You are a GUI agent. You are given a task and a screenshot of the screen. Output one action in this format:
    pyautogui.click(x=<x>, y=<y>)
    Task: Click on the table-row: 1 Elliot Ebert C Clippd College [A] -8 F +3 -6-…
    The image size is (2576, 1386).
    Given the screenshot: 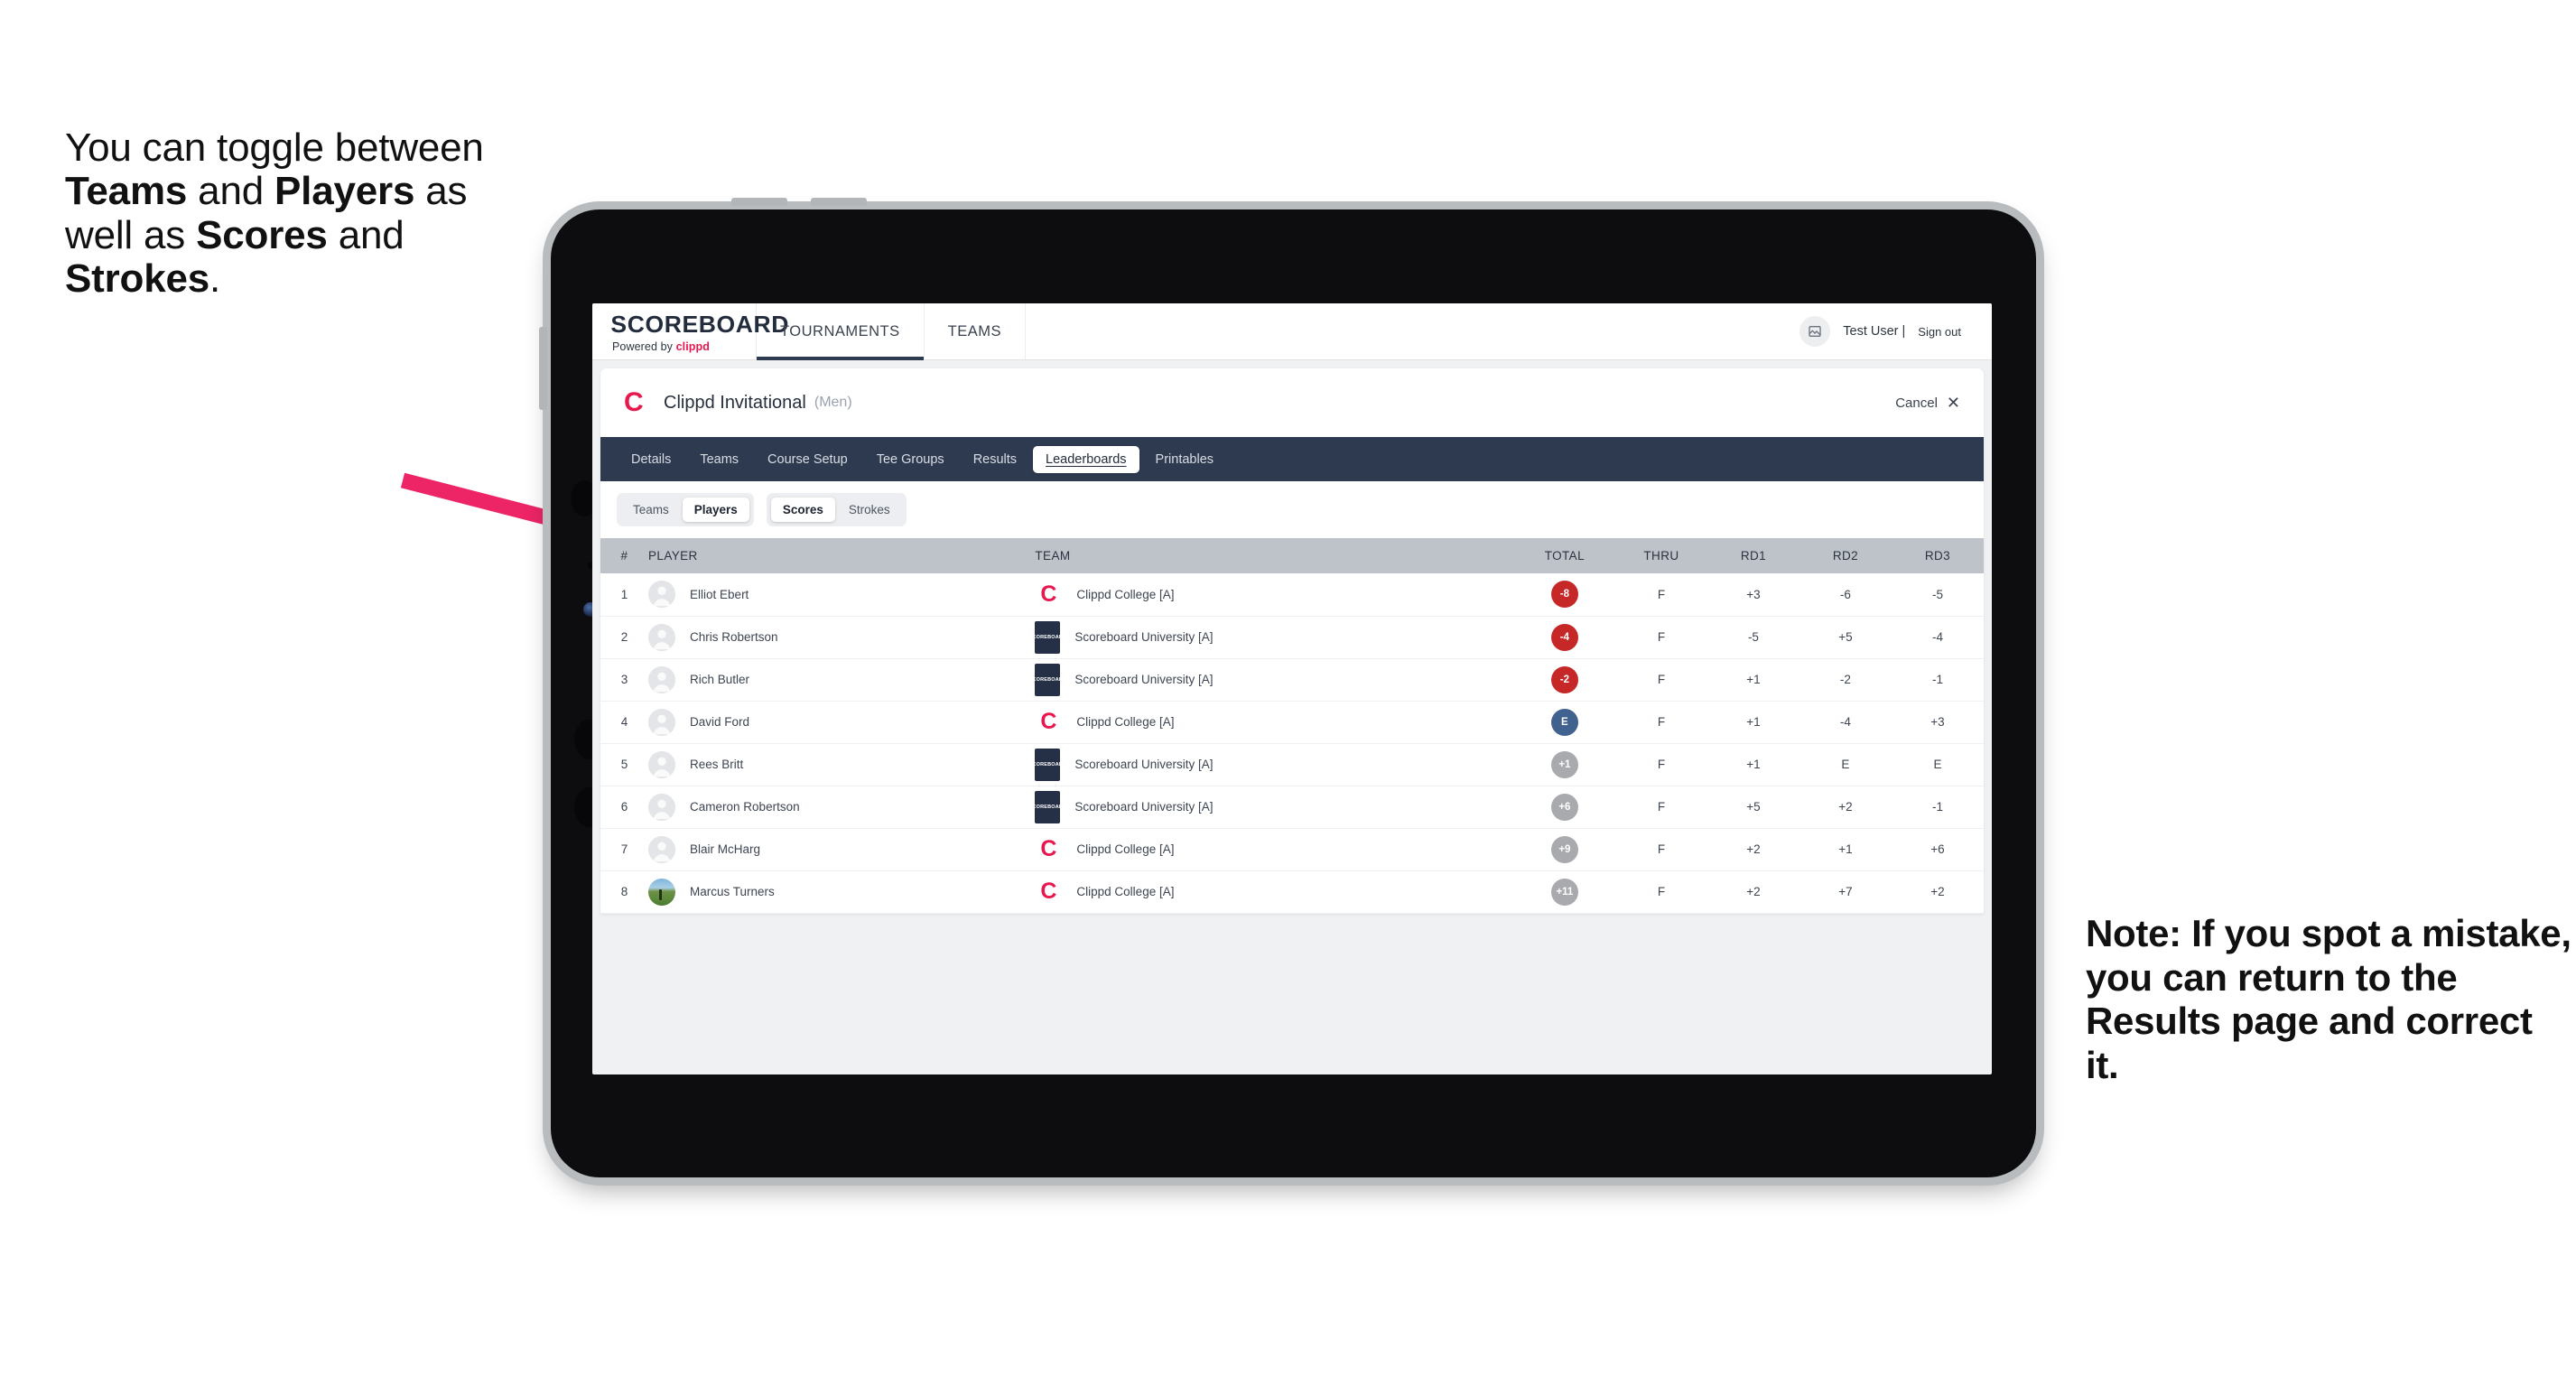 What is the action you would take?
    pyautogui.click(x=1292, y=595)
    